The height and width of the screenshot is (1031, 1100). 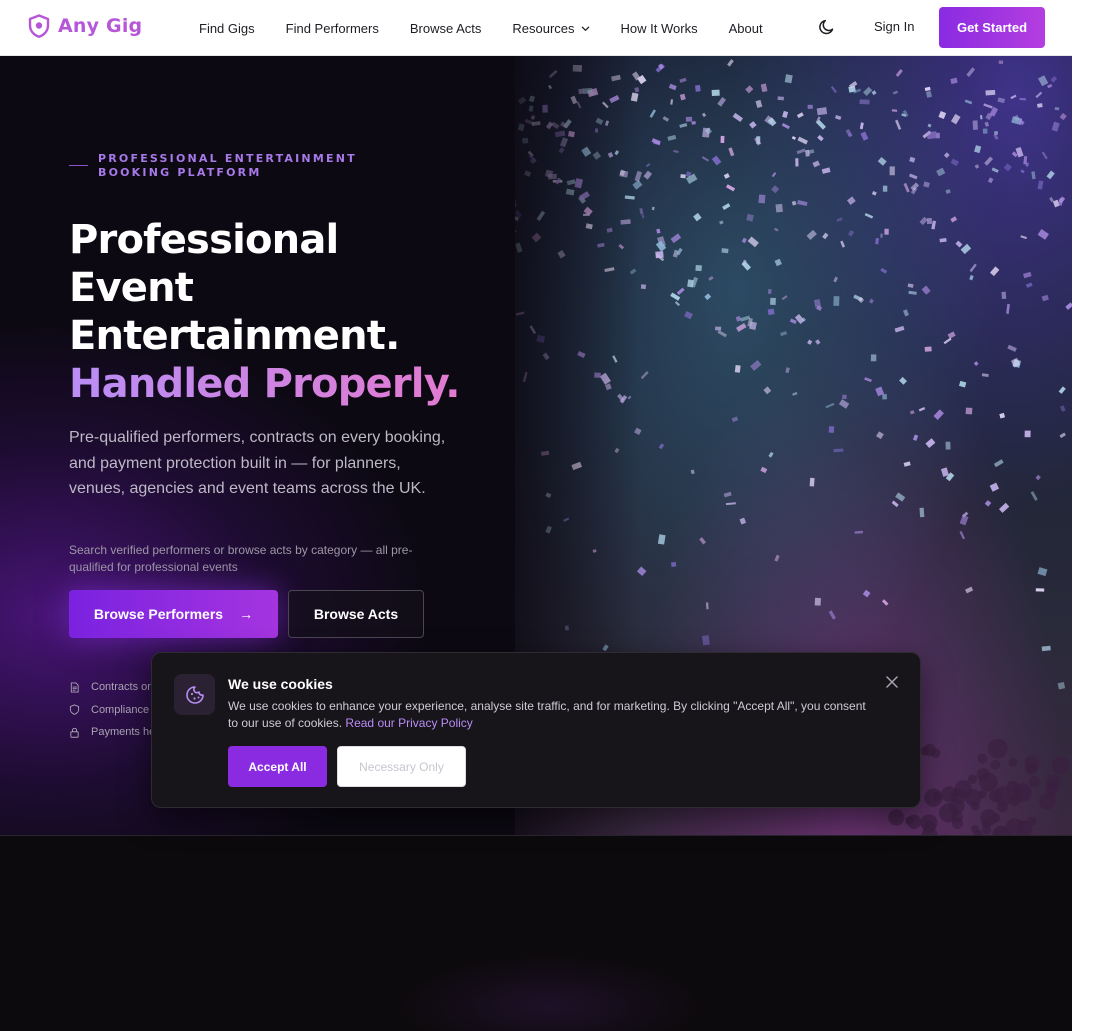 I want to click on close-icon, so click(x=892, y=682).